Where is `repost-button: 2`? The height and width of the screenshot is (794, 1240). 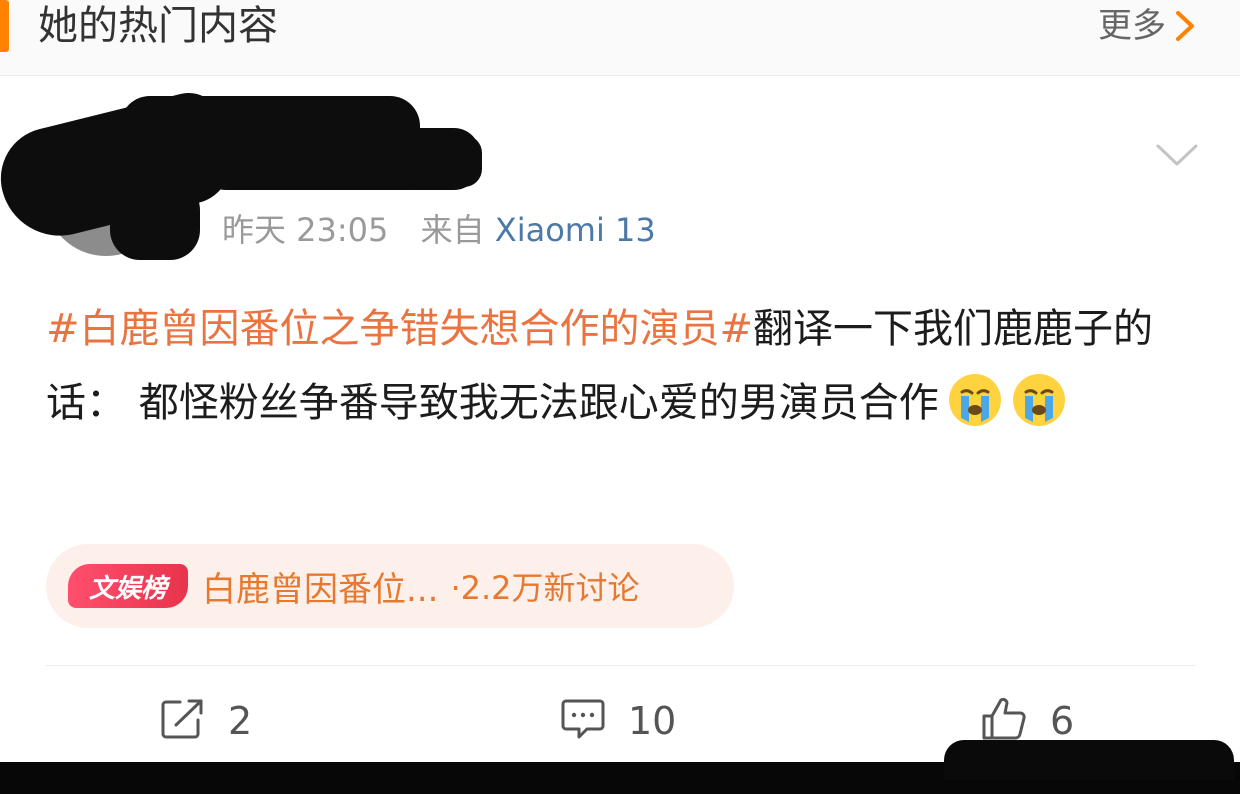
repost-button: 2 is located at coordinates (206, 721).